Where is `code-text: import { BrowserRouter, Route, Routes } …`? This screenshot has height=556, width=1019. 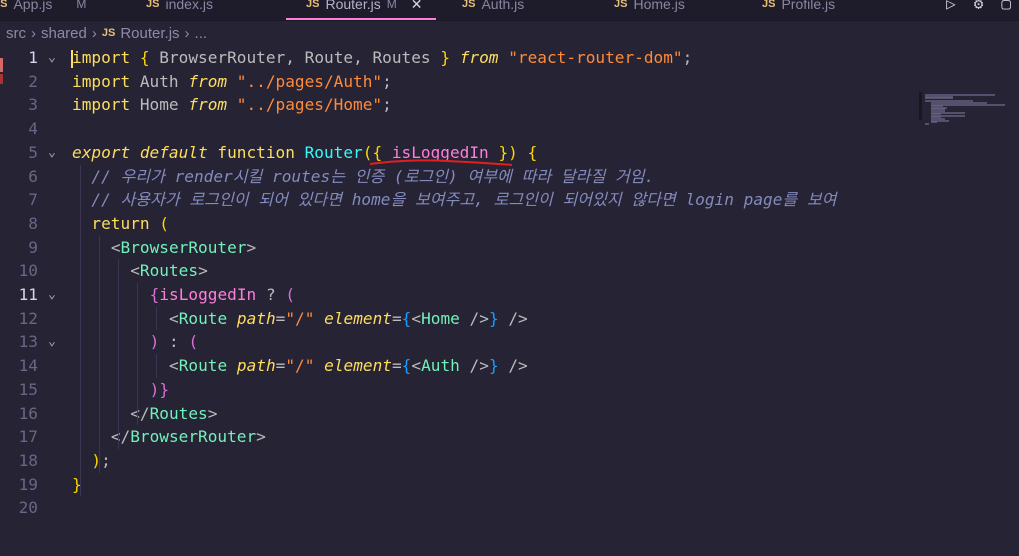 code-text: import { BrowserRouter, Route, Routes } … is located at coordinates (382, 57).